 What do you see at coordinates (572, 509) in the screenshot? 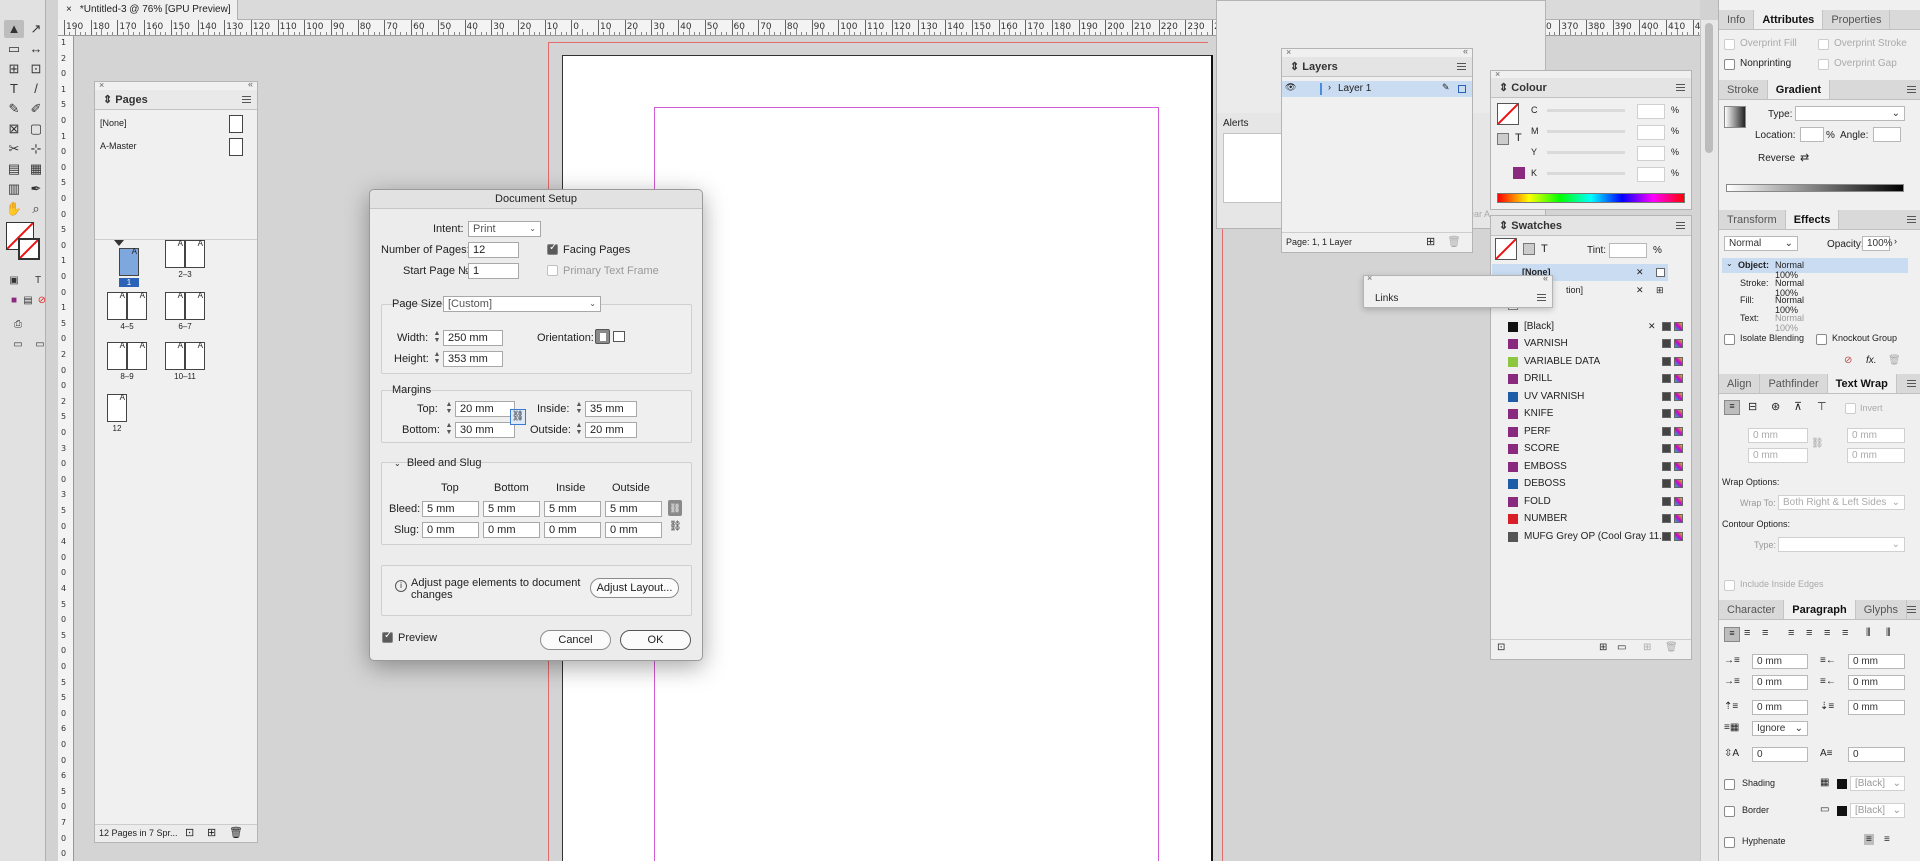
I see `bleed-inside-input: 5 mm` at bounding box center [572, 509].